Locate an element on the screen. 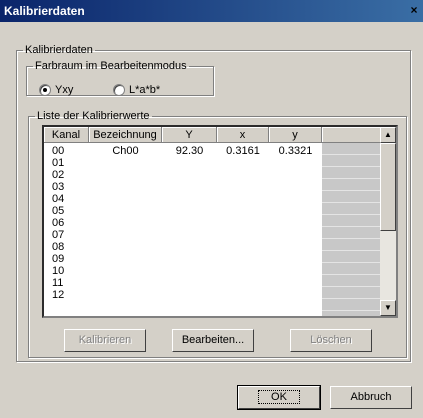 The width and height of the screenshot is (423, 418). cell-kanal: 10 is located at coordinates (58, 271).